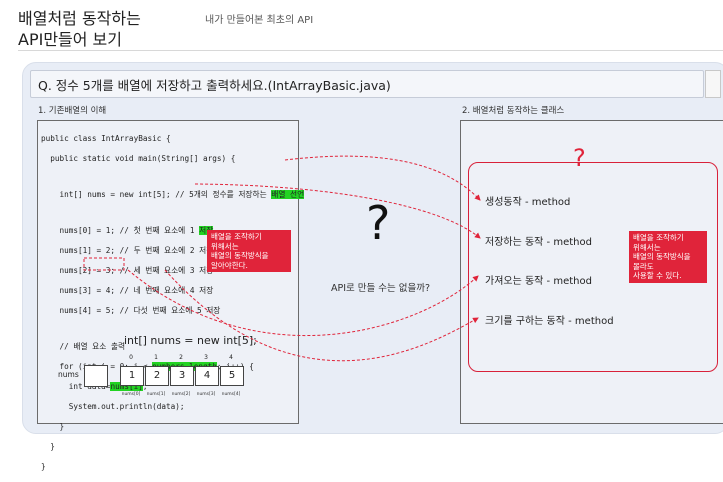 This screenshot has width=723, height=482. I want to click on arrow-to-size, so click(321, 315).